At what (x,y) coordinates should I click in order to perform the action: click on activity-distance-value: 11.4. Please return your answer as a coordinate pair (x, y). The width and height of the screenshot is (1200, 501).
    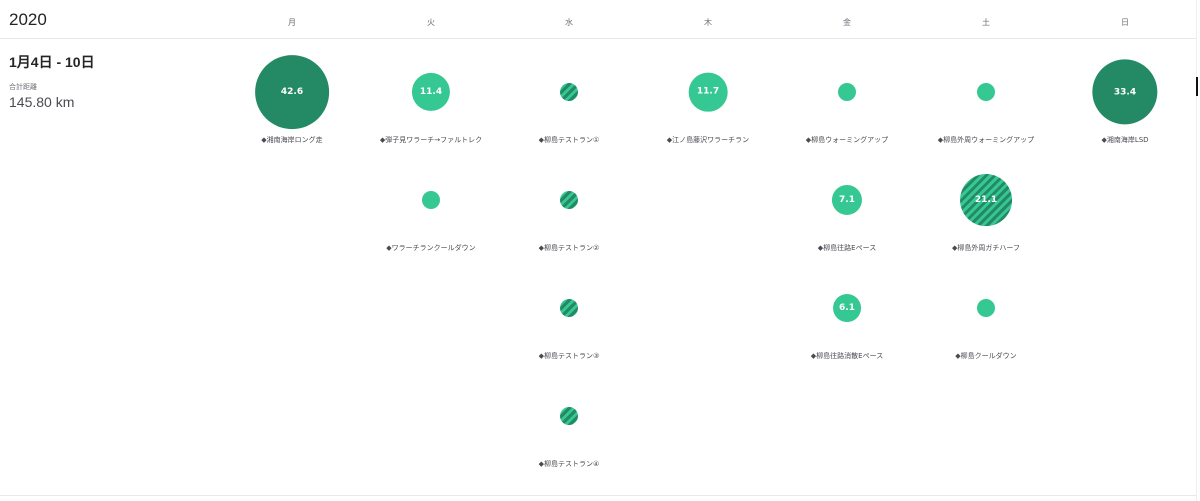
    Looking at the image, I should click on (431, 91).